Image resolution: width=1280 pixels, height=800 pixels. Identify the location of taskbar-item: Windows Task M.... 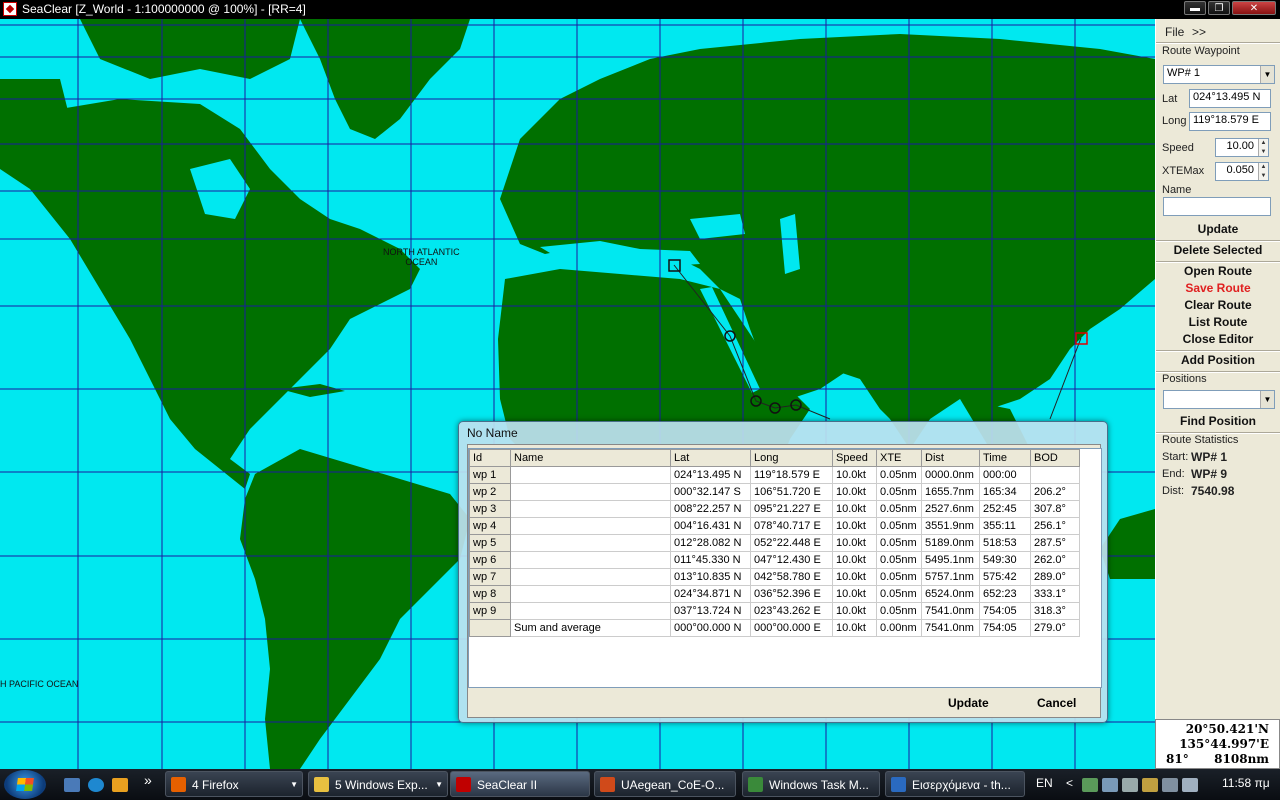
(811, 784).